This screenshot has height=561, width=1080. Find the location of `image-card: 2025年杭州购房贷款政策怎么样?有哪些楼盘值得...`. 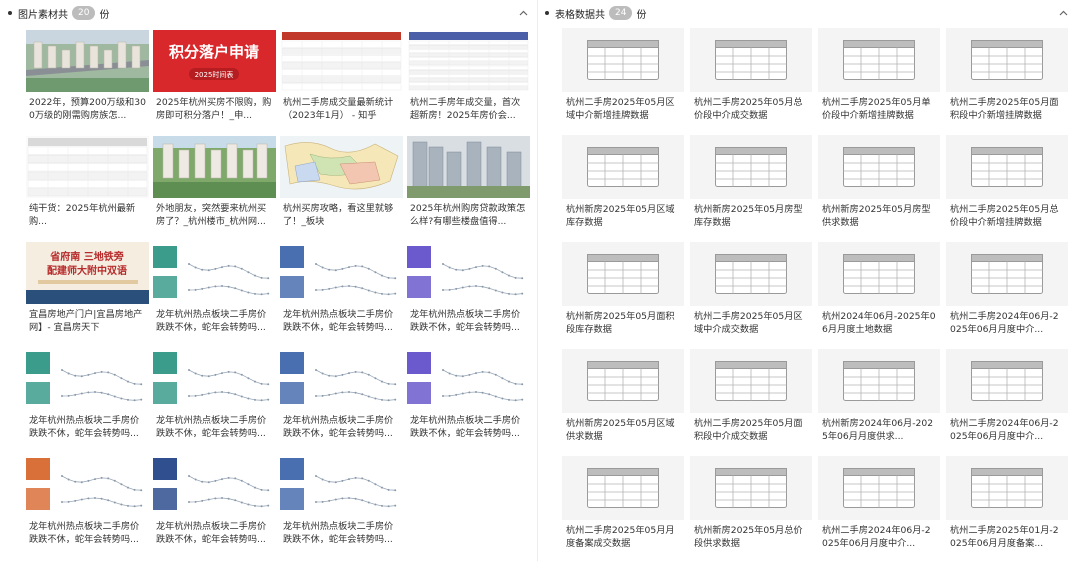

image-card: 2025年杭州购房贷款政策怎么样?有哪些楼盘值得... is located at coordinates (468, 186).